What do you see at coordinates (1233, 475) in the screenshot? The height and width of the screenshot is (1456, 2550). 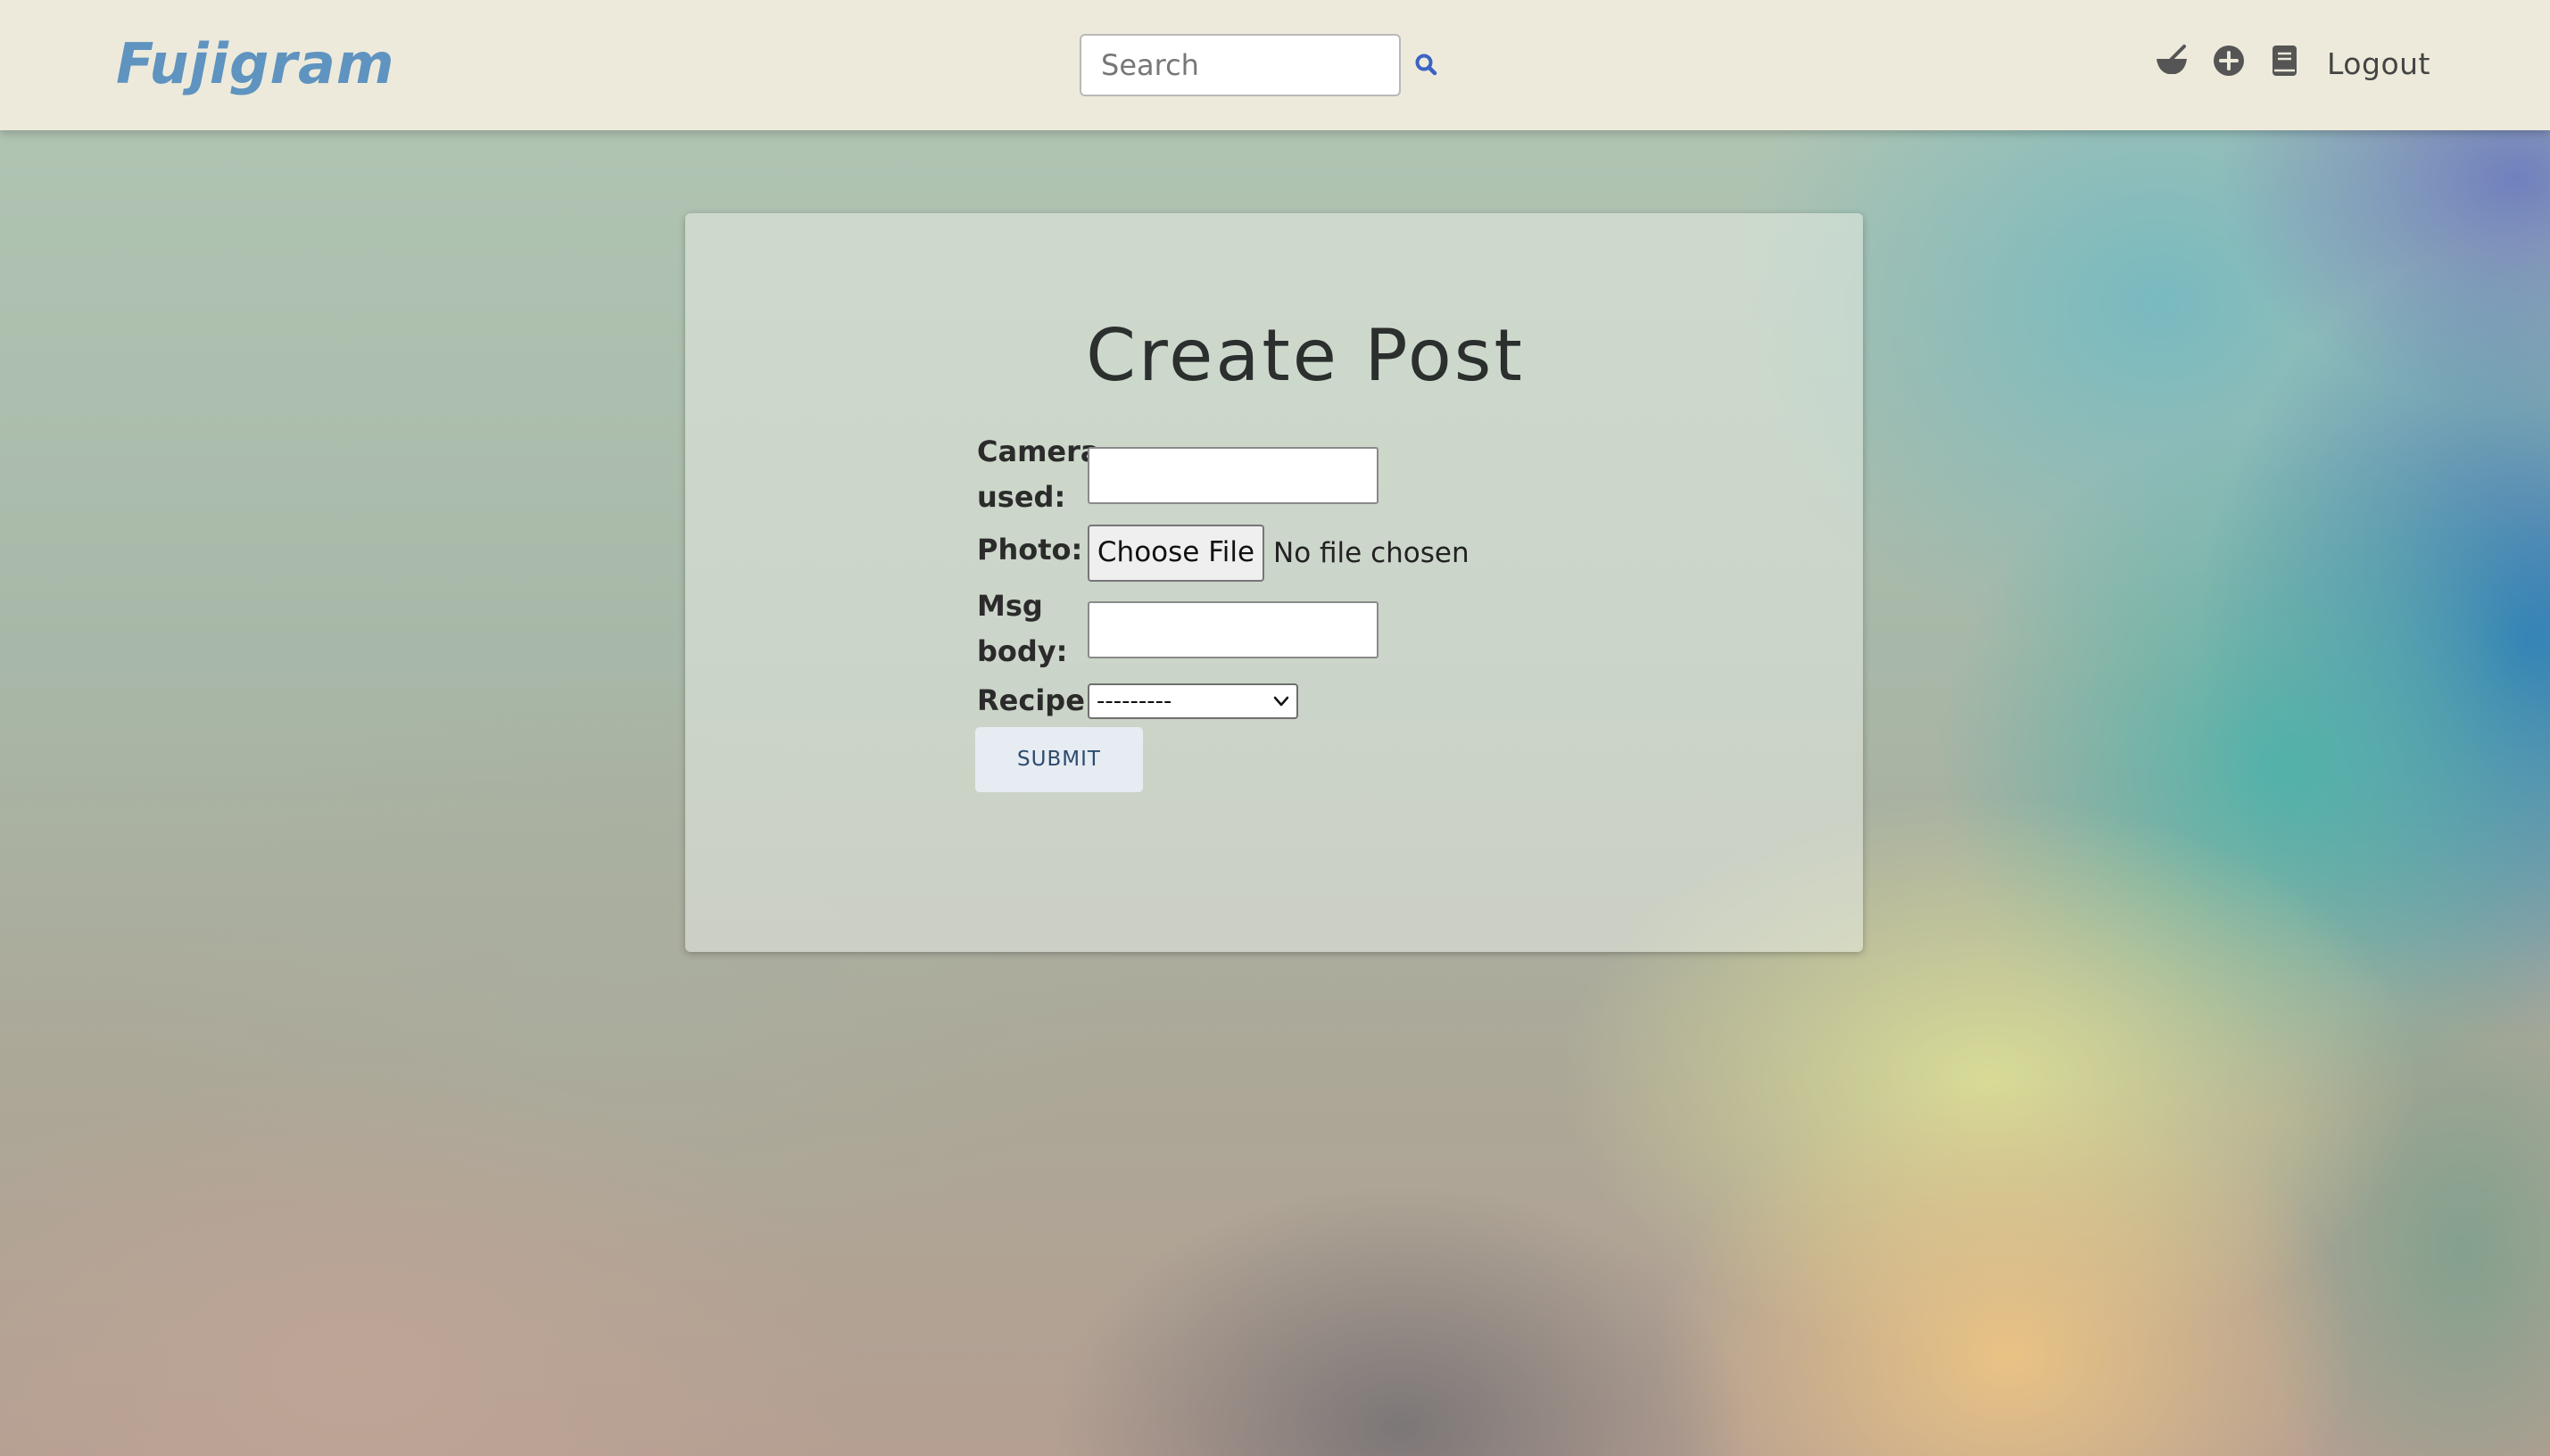 I see `camera-used-input` at bounding box center [1233, 475].